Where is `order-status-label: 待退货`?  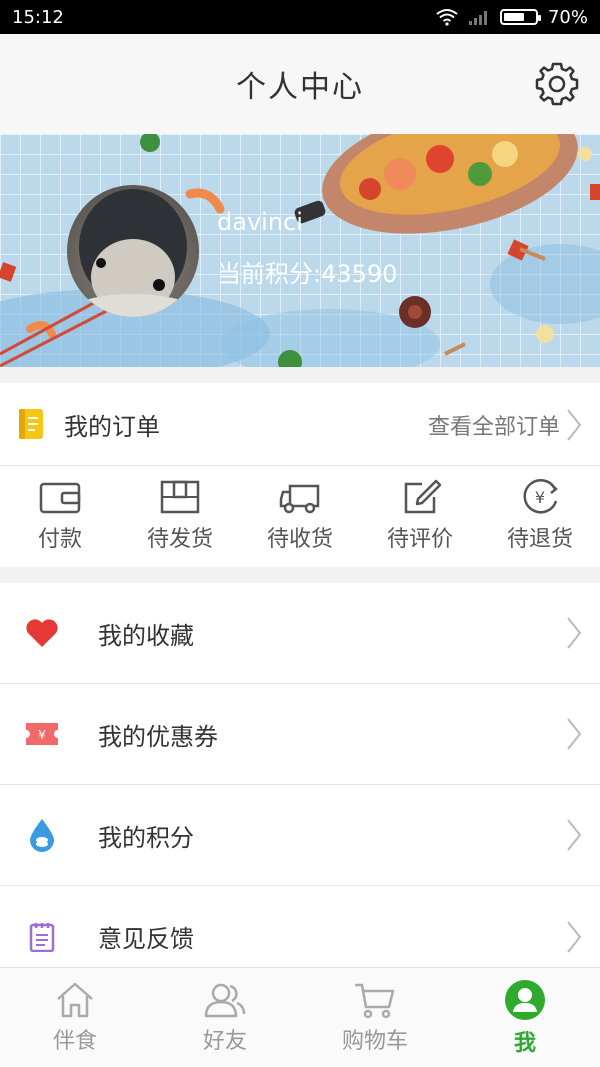
order-status-label: 待退货 is located at coordinates (539, 539).